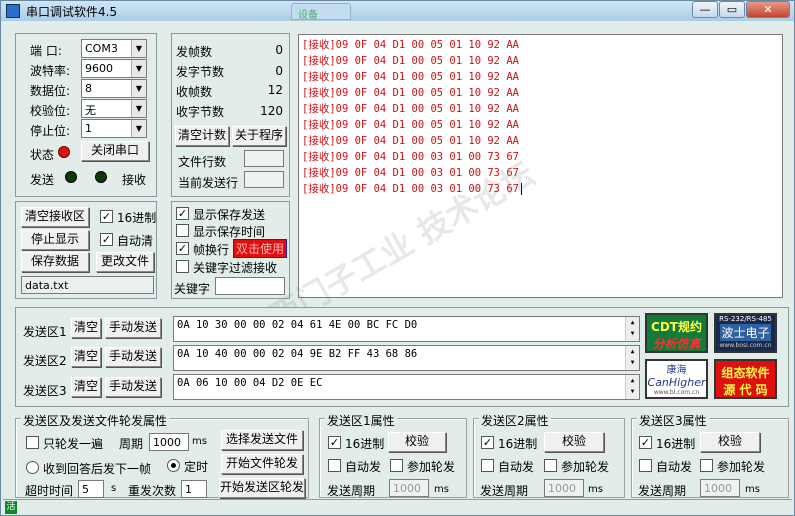 The width and height of the screenshot is (795, 516). What do you see at coordinates (705, 9) in the screenshot?
I see `minimize-button: —` at bounding box center [705, 9].